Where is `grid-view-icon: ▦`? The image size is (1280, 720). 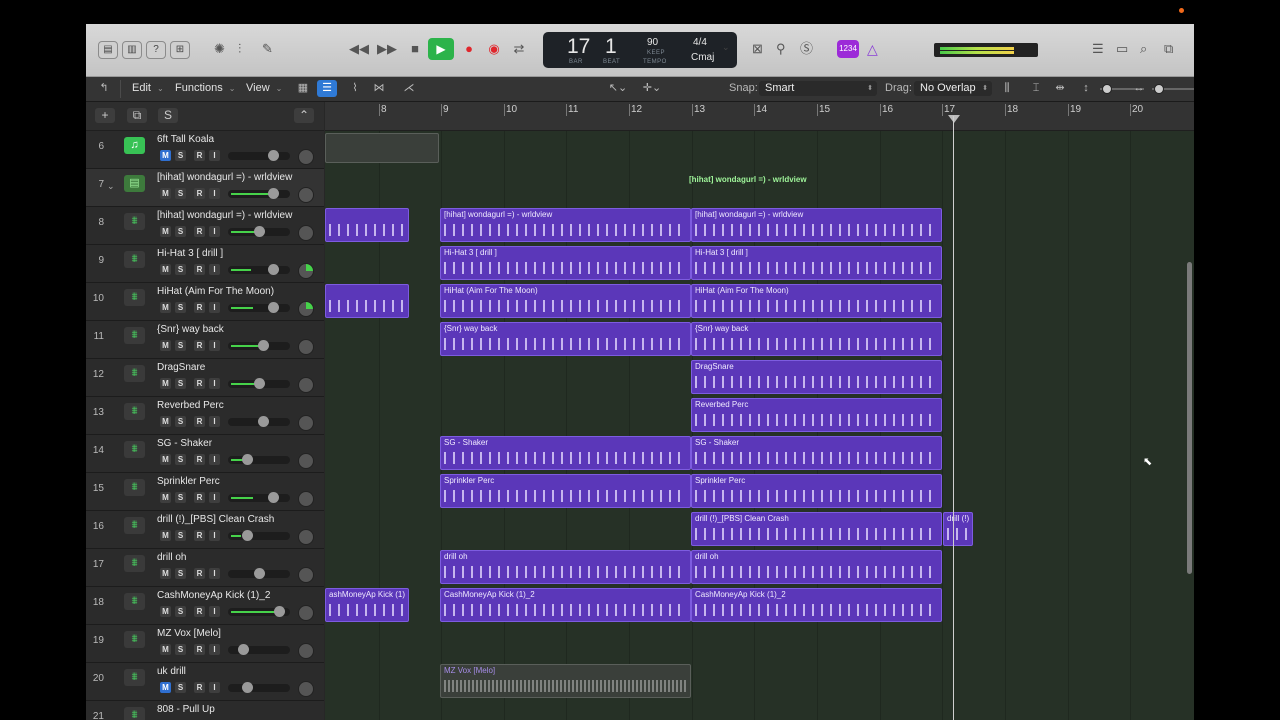 grid-view-icon: ▦ is located at coordinates (303, 88).